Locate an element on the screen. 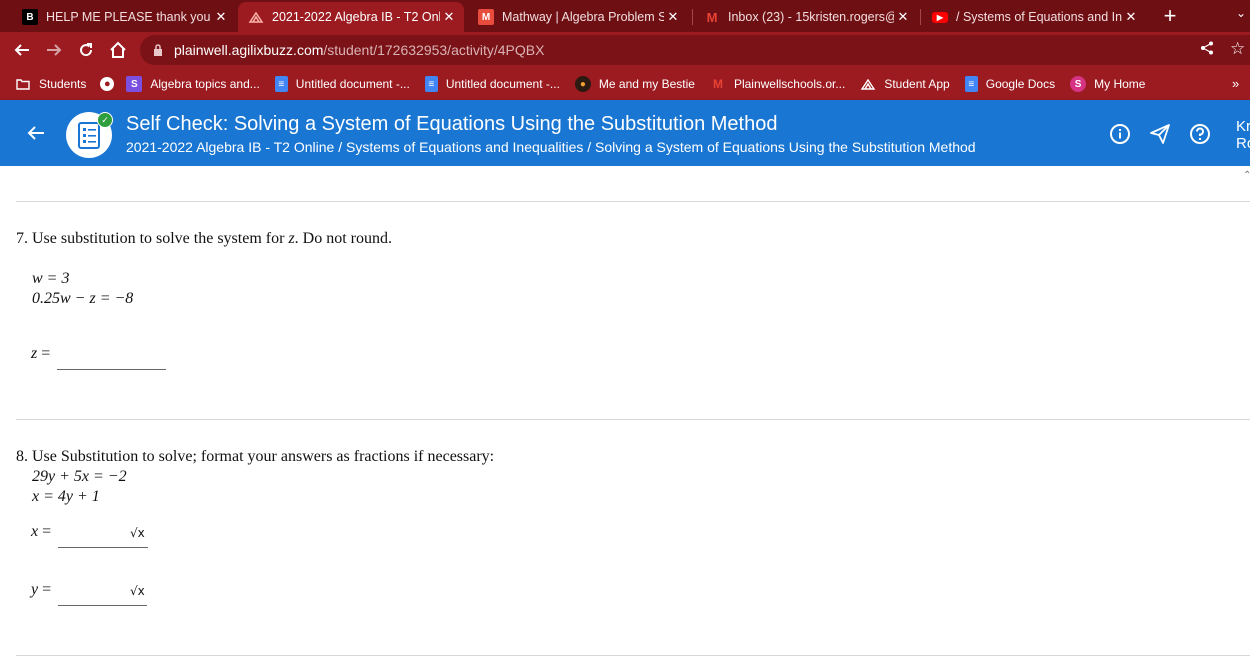 Image resolution: width=1250 pixels, height=667 pixels. bookmark-label: My Home is located at coordinates (1120, 84).